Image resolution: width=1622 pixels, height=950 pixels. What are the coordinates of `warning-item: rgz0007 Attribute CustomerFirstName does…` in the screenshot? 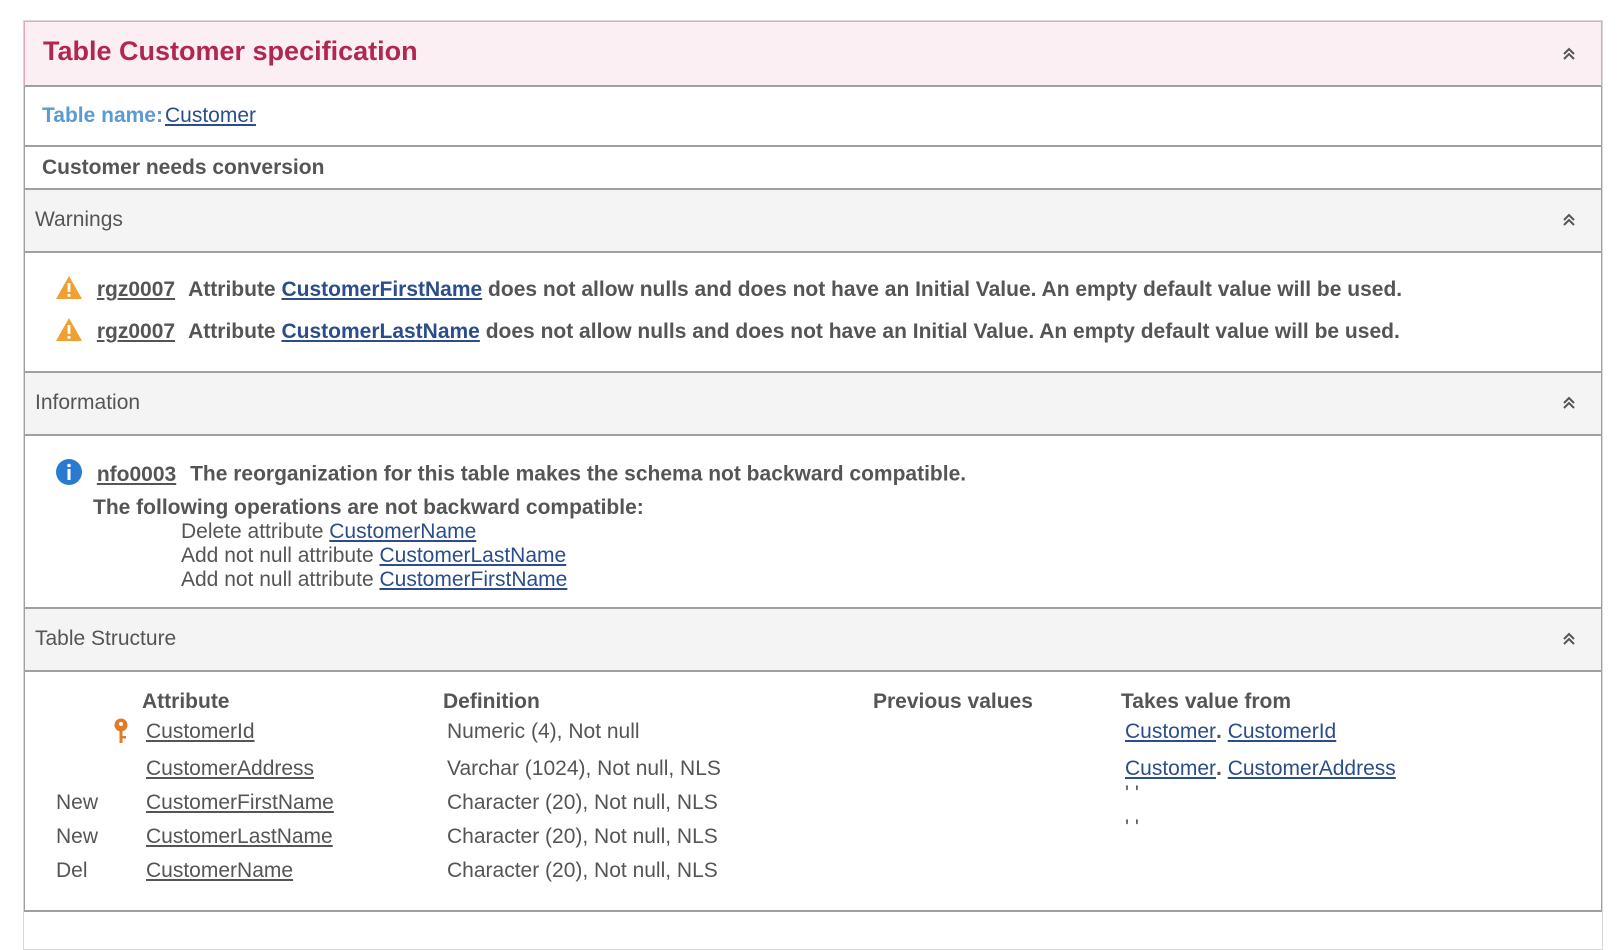 It's located at (728, 290).